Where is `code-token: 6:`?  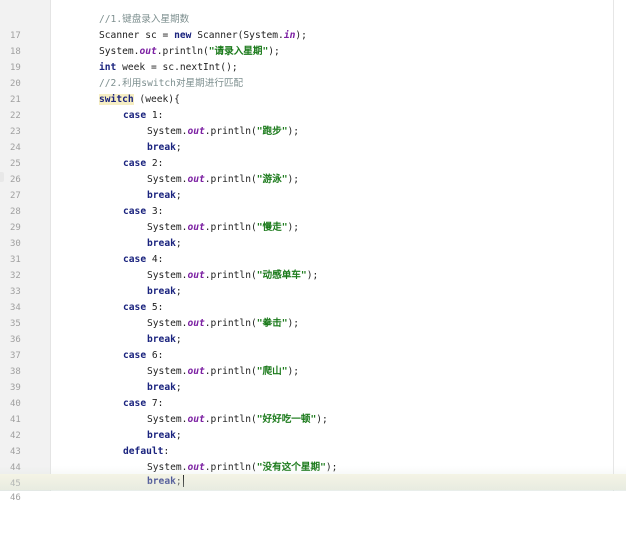 code-token: 6: is located at coordinates (155, 355).